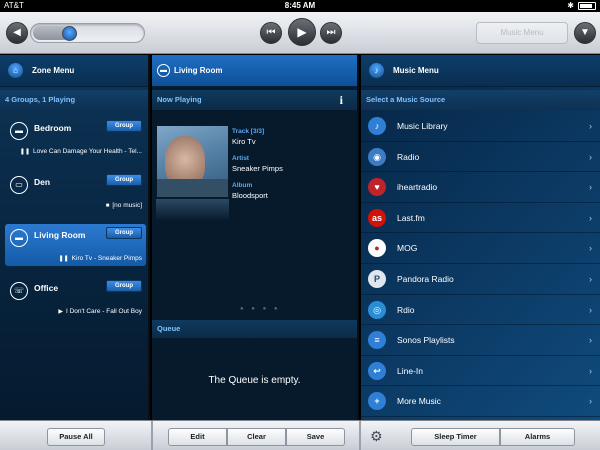 The height and width of the screenshot is (450, 600). What do you see at coordinates (63, 259) in the screenshot?
I see `pause-icon: ❚❚` at bounding box center [63, 259].